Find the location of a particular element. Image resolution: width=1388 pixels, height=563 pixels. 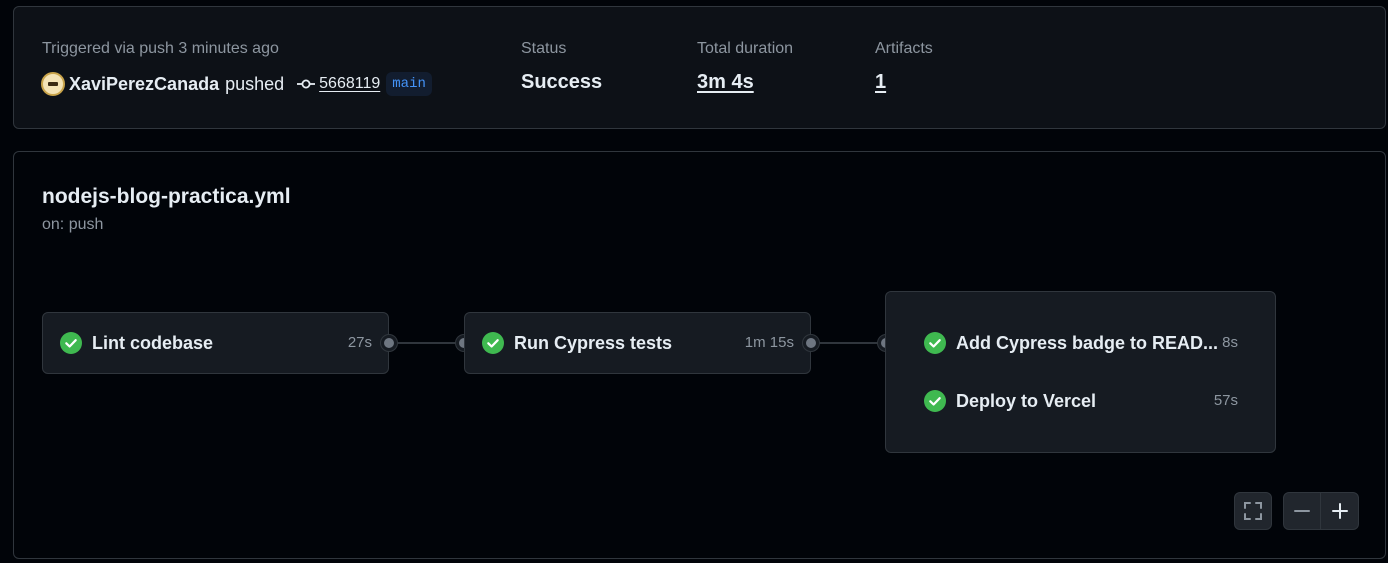

duration-link: 3m 4s is located at coordinates (725, 82).